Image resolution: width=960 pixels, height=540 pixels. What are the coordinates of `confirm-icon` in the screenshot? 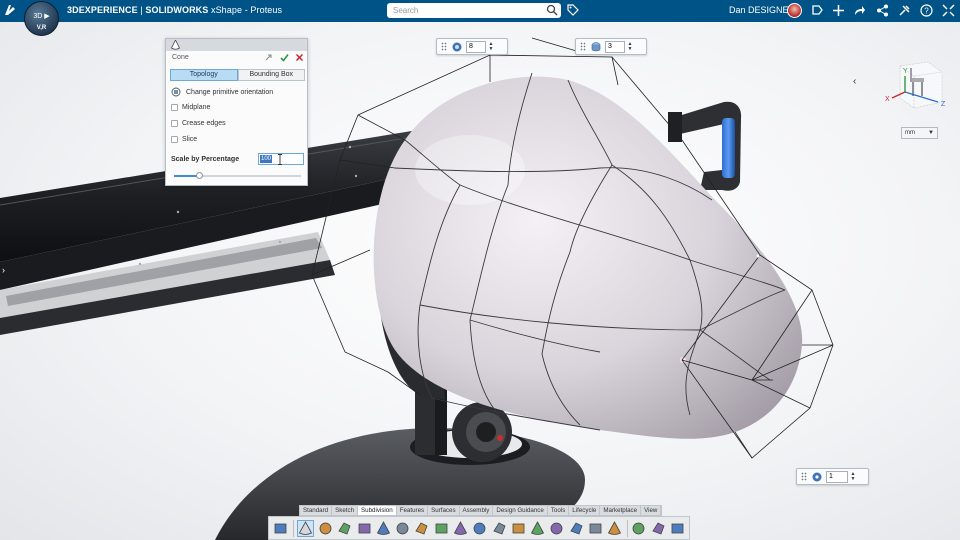 It's located at (284, 57).